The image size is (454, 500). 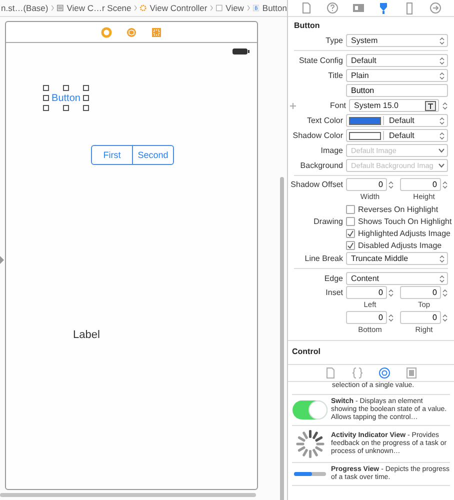 What do you see at coordinates (293, 105) in the screenshot?
I see `plus-icon` at bounding box center [293, 105].